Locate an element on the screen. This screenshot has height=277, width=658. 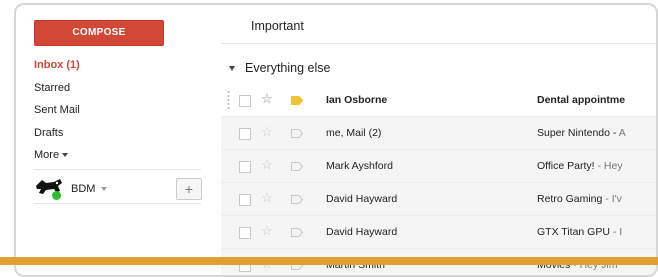
add-contact-button: + is located at coordinates (189, 189).